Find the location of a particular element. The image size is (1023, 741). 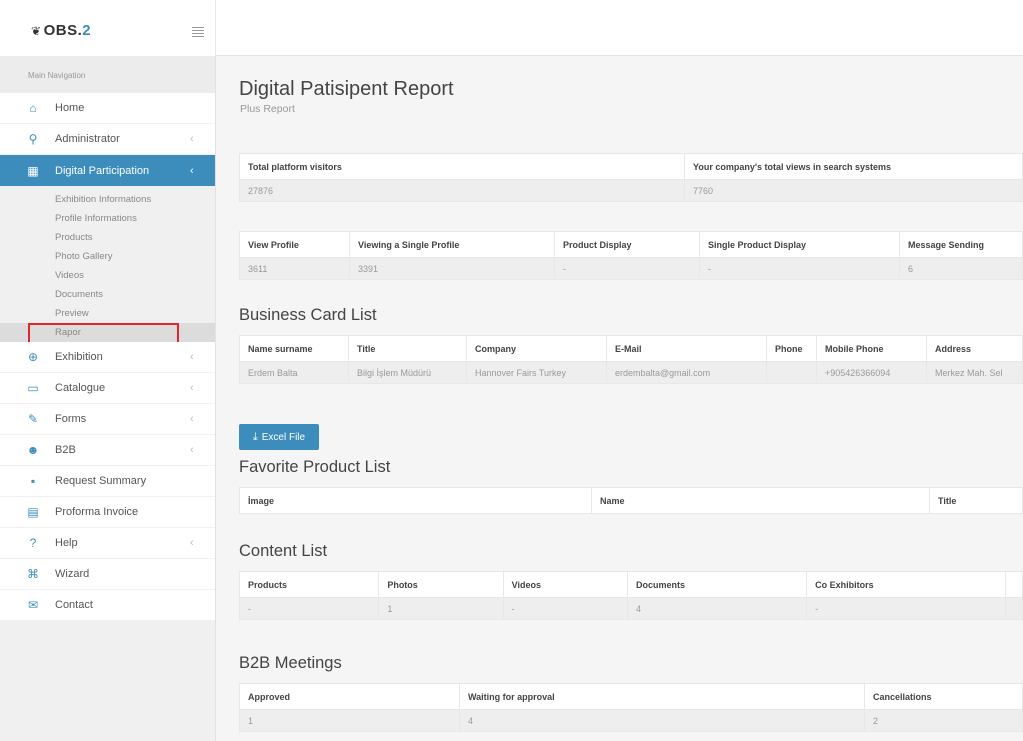

sidebar-item-proforma-invoice: ▤ Proforma Invoice is located at coordinates (107, 512).